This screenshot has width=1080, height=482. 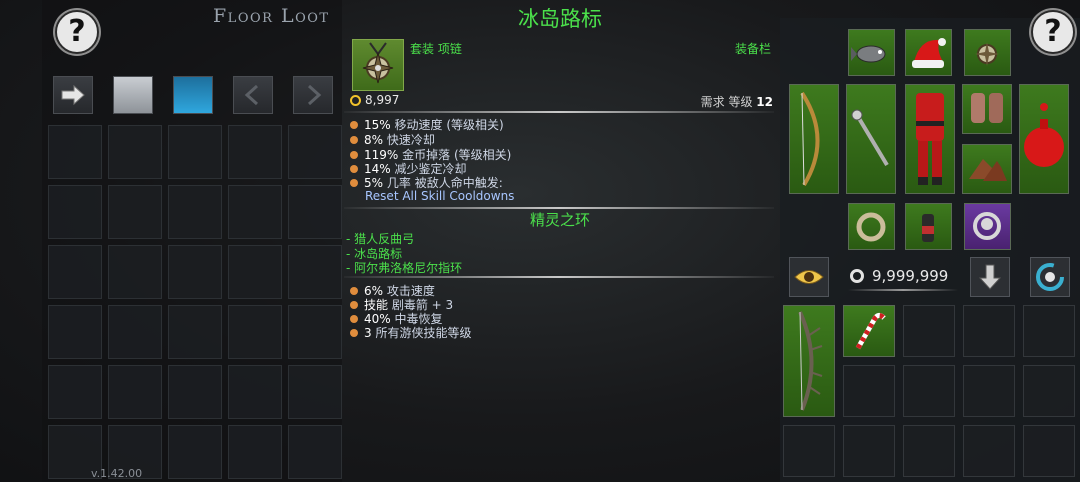 What do you see at coordinates (753, 49) in the screenshot?
I see `equipped-label: 装备栏` at bounding box center [753, 49].